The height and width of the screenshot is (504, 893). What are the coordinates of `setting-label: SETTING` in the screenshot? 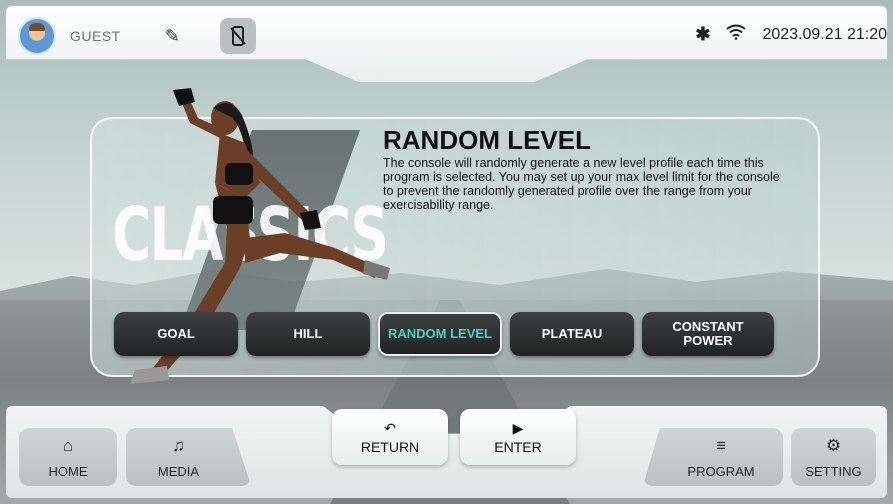 It's located at (833, 471).